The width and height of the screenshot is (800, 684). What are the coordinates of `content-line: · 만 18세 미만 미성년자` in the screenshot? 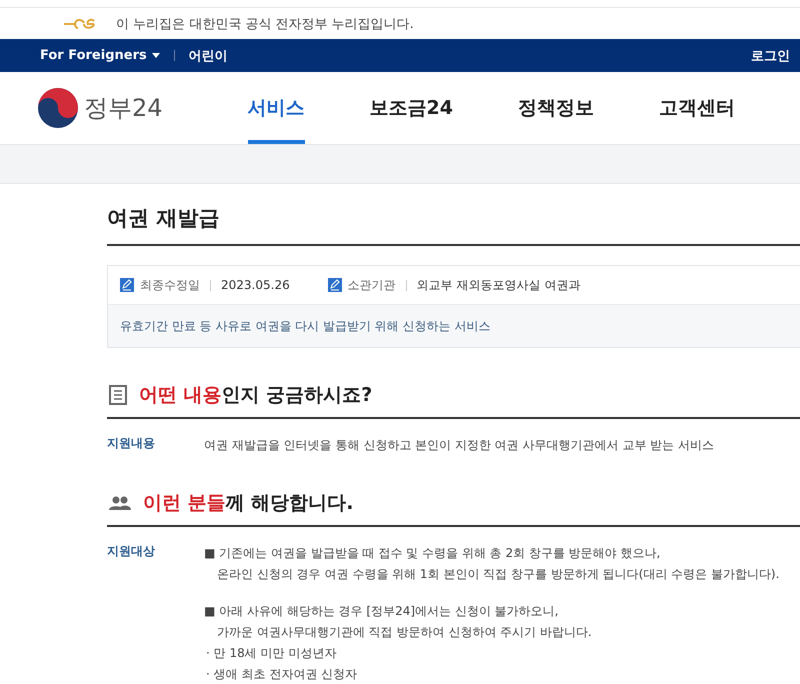 It's located at (271, 653).